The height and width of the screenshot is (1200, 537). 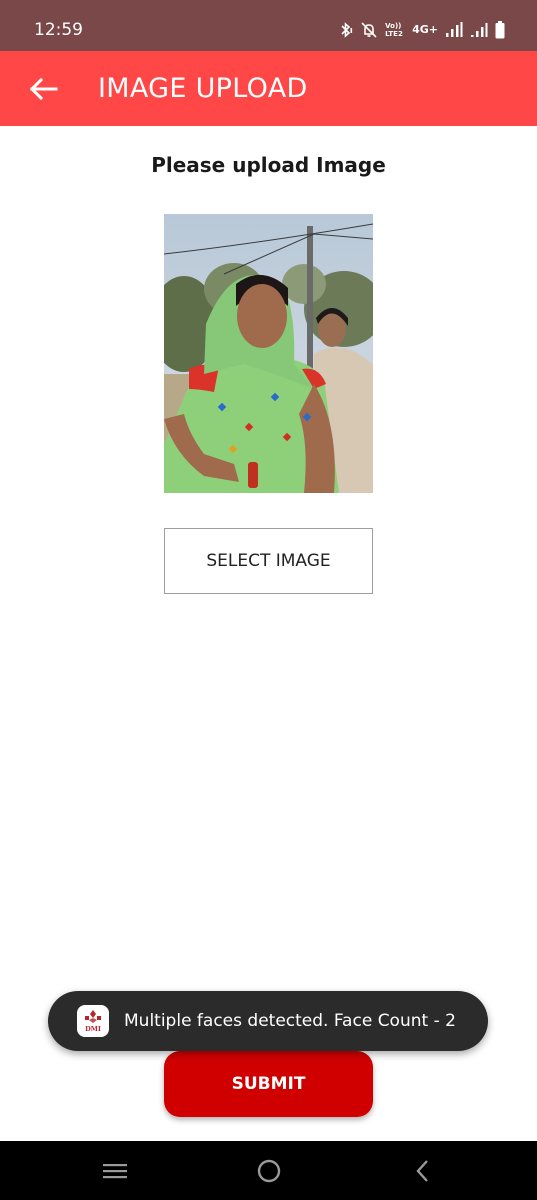 I want to click on home-icon, so click(x=269, y=1171).